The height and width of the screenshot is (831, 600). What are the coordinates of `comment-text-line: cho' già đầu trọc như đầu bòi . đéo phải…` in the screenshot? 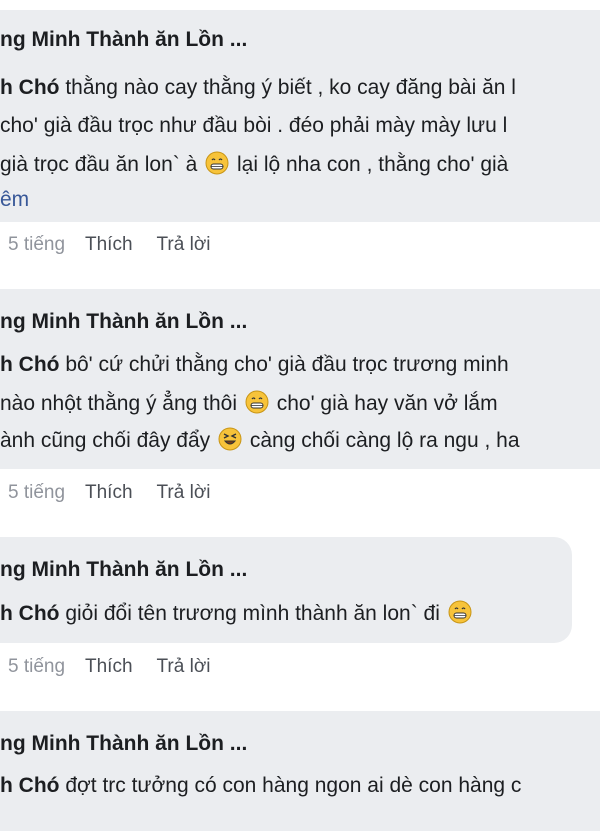 It's located at (254, 125).